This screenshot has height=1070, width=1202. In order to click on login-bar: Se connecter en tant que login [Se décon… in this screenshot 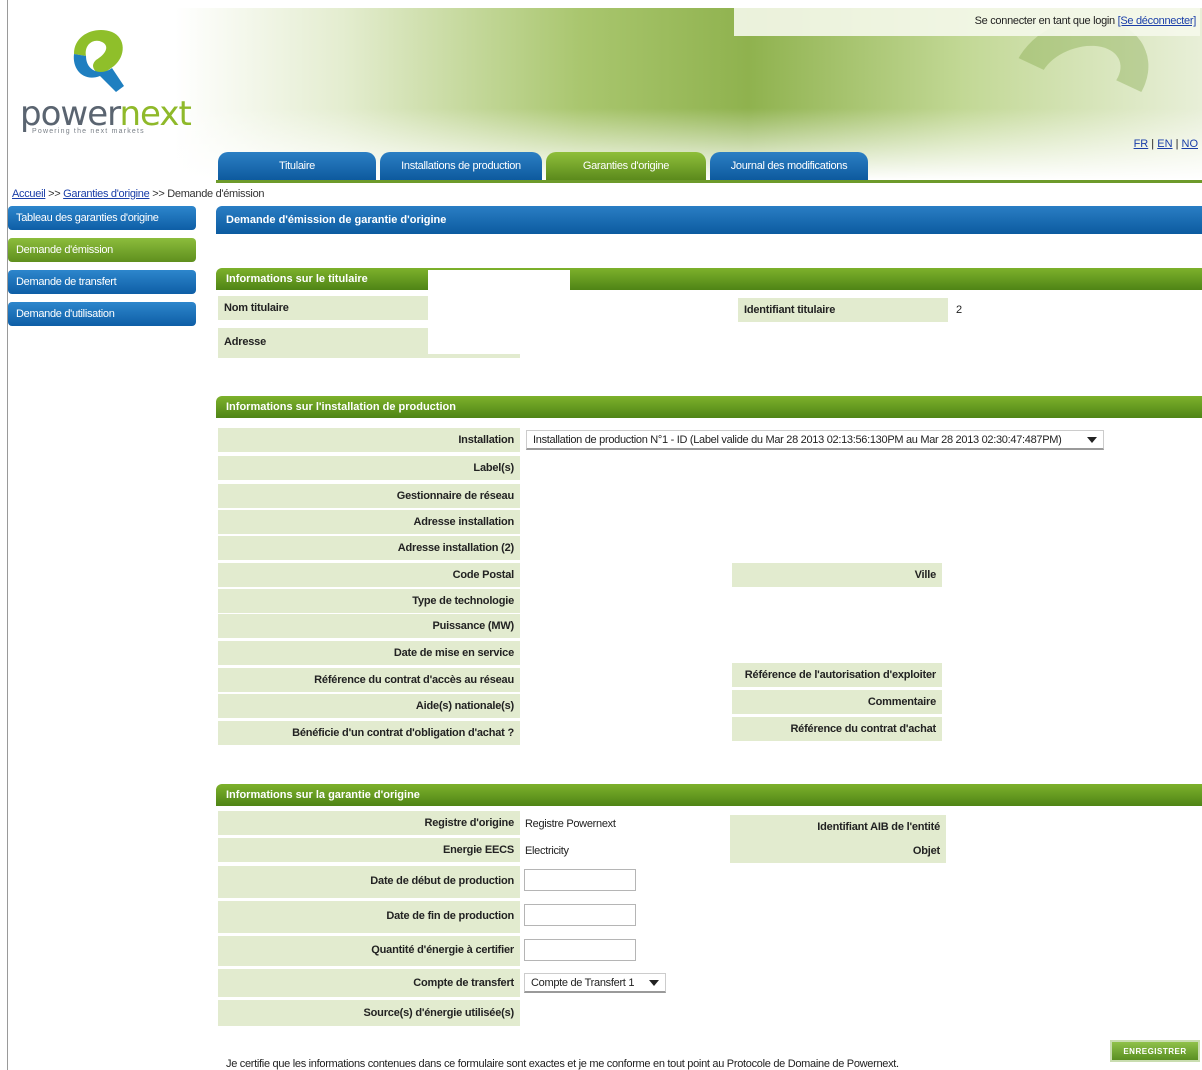, I will do `click(967, 22)`.